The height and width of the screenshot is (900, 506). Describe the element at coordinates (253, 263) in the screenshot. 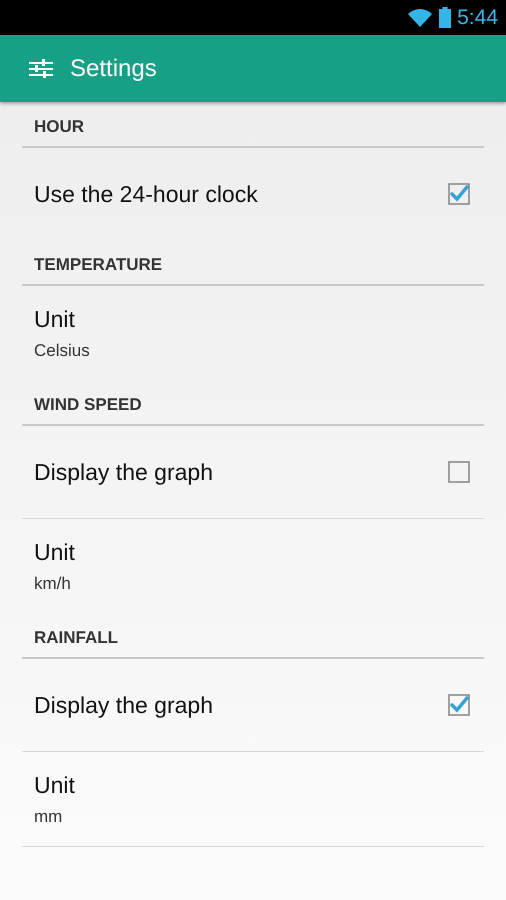

I see `category-header: TEMPERATURE` at that location.